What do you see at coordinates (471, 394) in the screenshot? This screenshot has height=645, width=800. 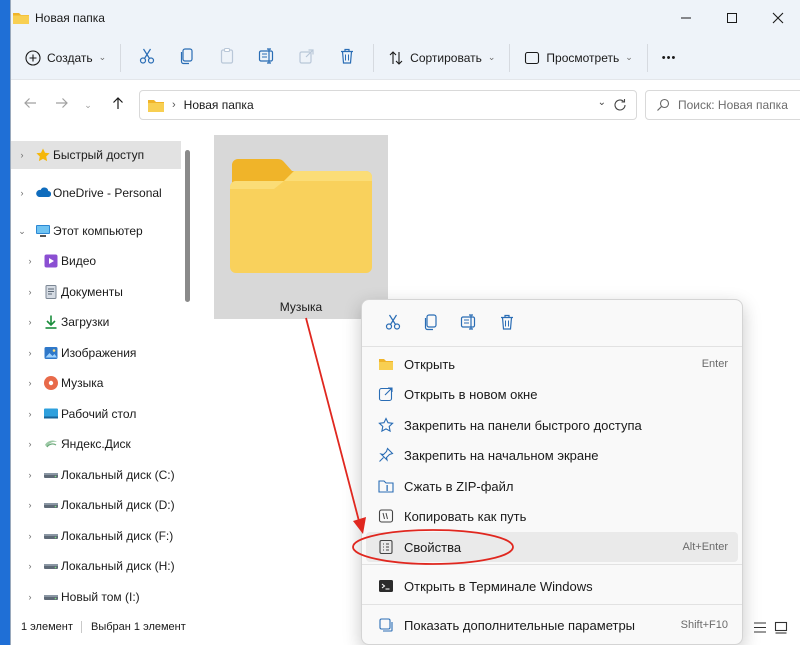 I see `context-menu-item-label: Открыть в новом окне` at bounding box center [471, 394].